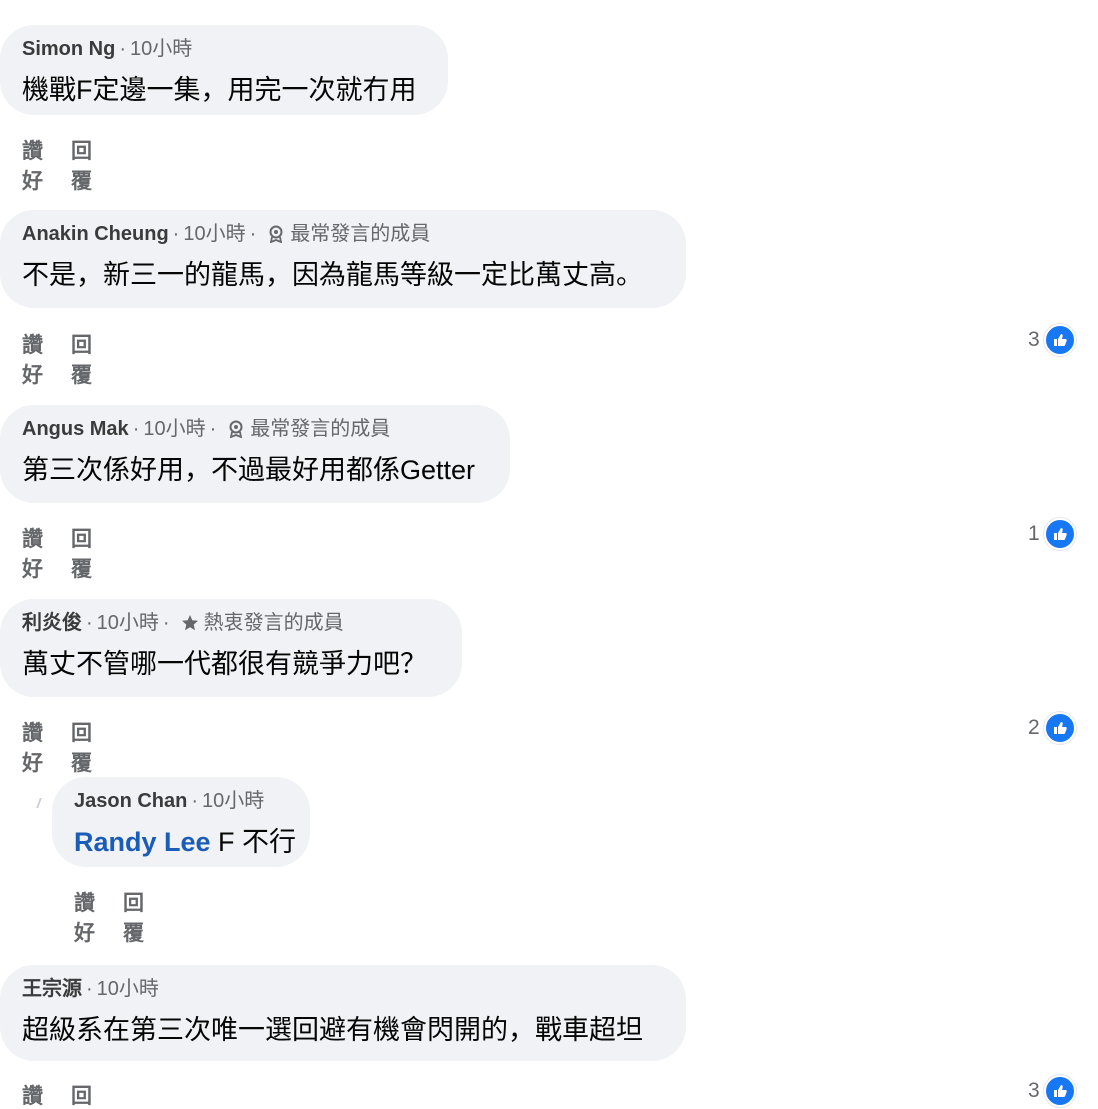 Image resolution: width=1098 pixels, height=1109 pixels. What do you see at coordinates (231, 648) in the screenshot?
I see `comment-bubble: 利炎俊 · 10小時 · 熱衷發言的成員 萬丈不管哪一代都很有競爭力吧？` at bounding box center [231, 648].